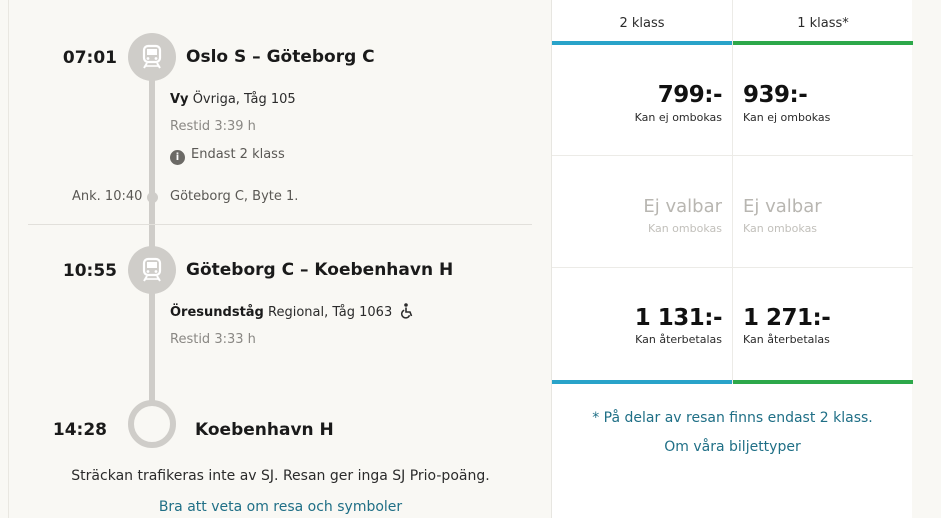 The image size is (941, 518). What do you see at coordinates (89, 271) in the screenshot?
I see `leg2-departure-time: 10:55` at bounding box center [89, 271].